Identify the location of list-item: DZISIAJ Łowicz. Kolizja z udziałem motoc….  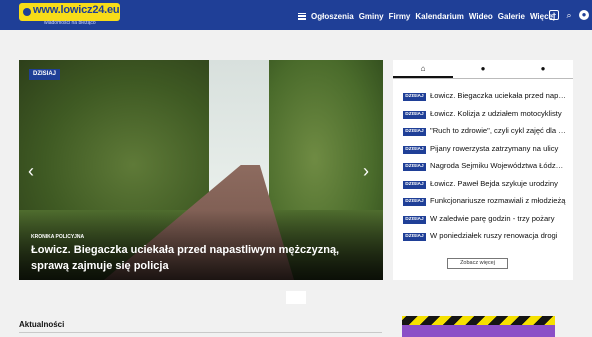
(484, 115).